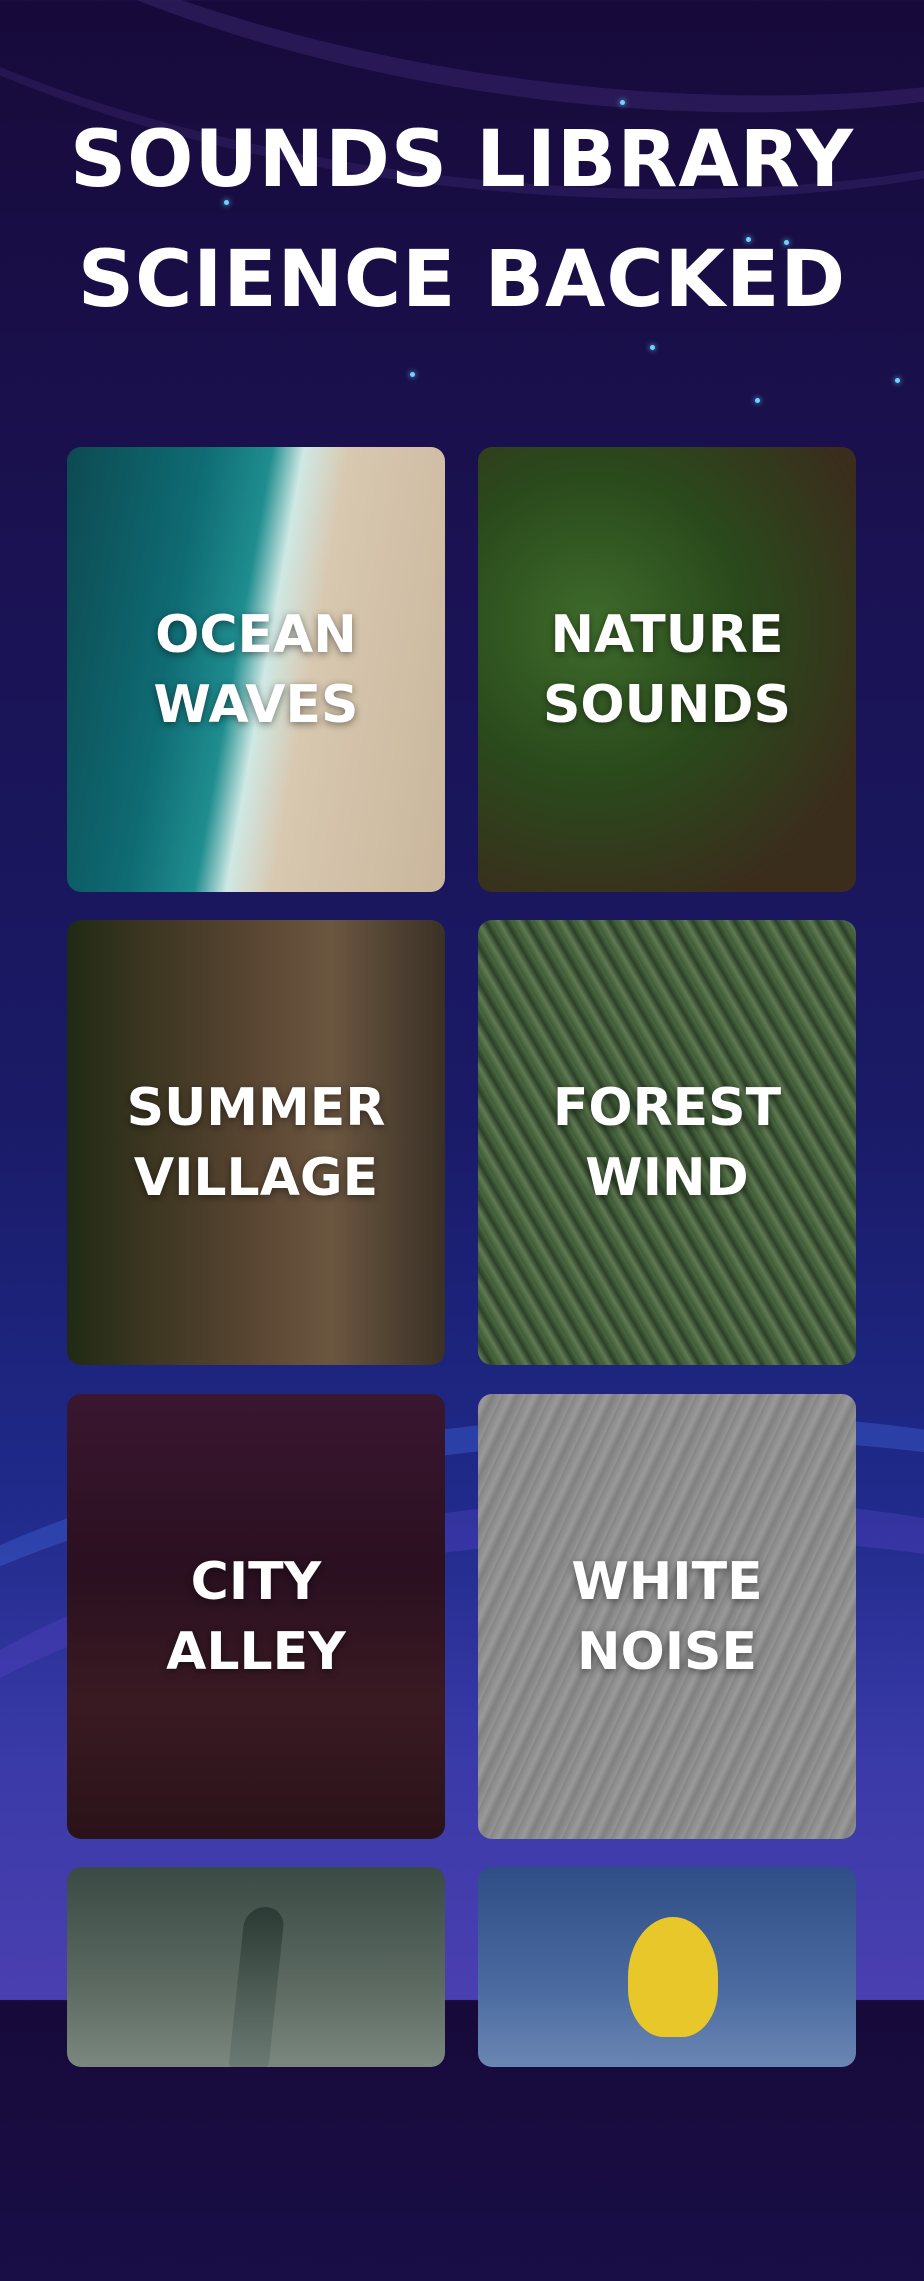  I want to click on sound-card-label-line1: WHITE, so click(667, 1581).